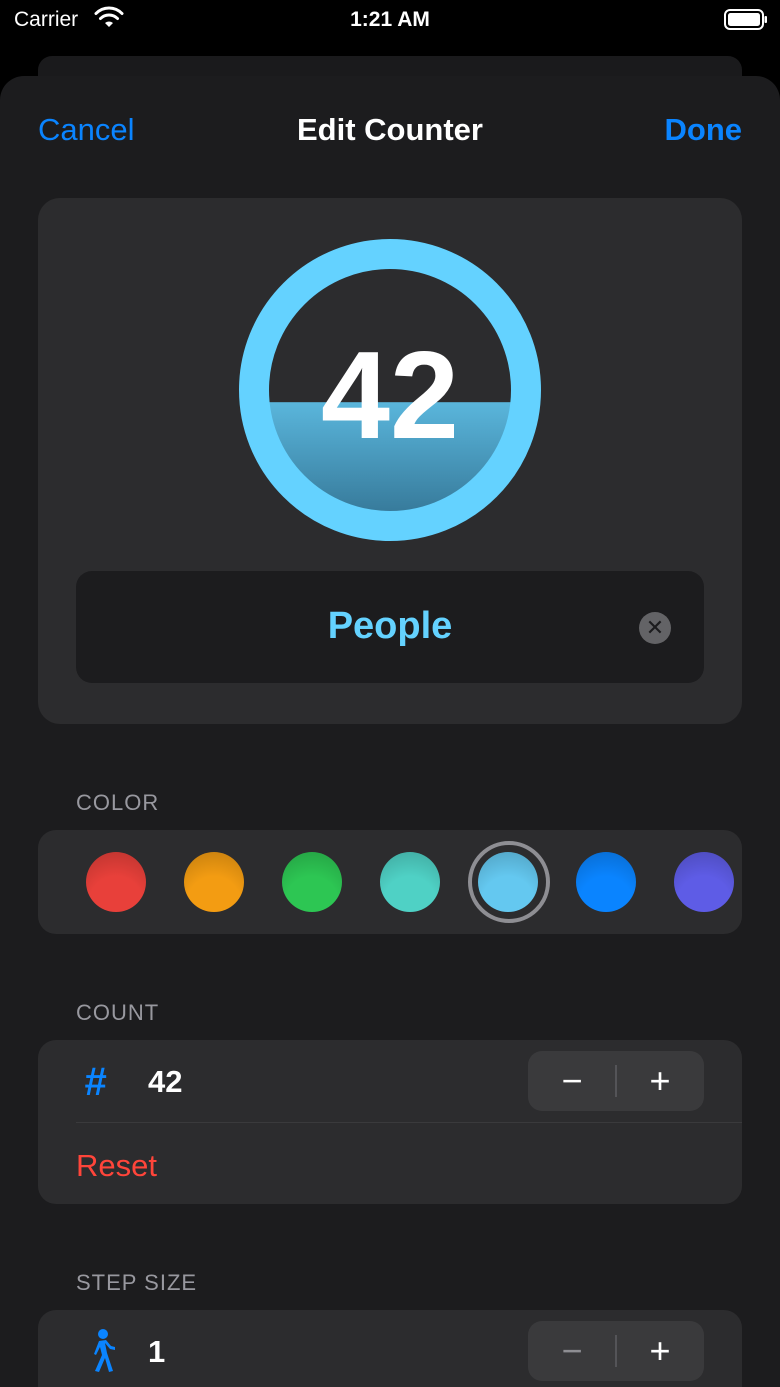 The width and height of the screenshot is (780, 1387). I want to click on count-section-header: COUNT, so click(118, 1012).